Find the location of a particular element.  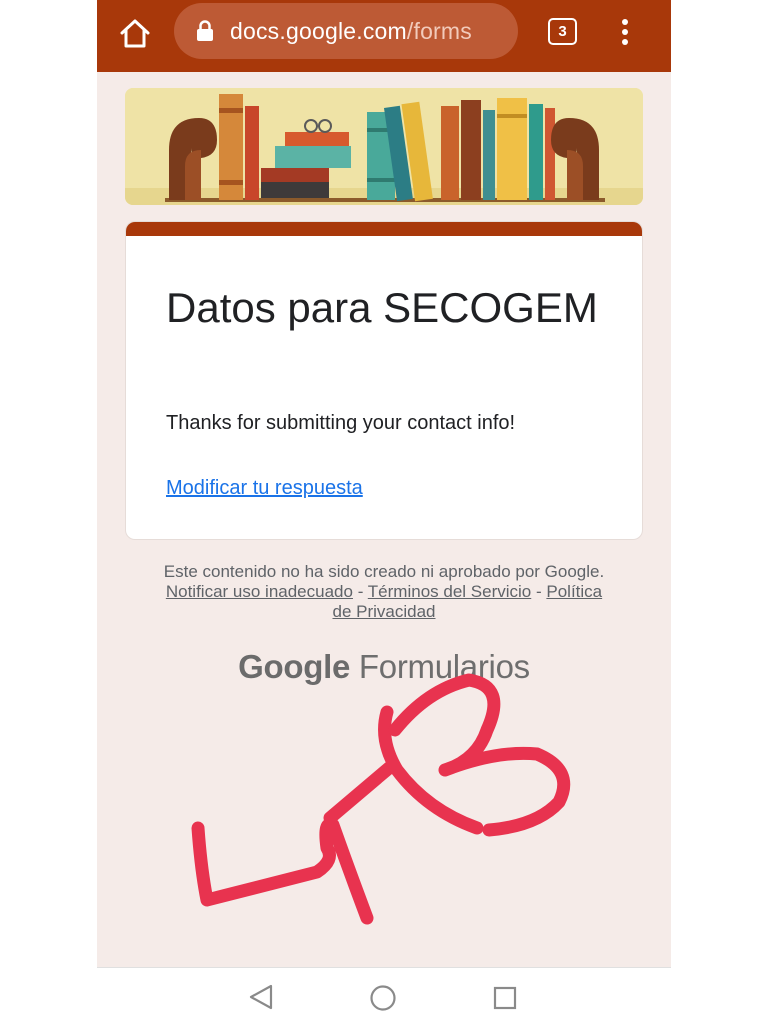

url-domain: docs.google.com is located at coordinates (318, 30).